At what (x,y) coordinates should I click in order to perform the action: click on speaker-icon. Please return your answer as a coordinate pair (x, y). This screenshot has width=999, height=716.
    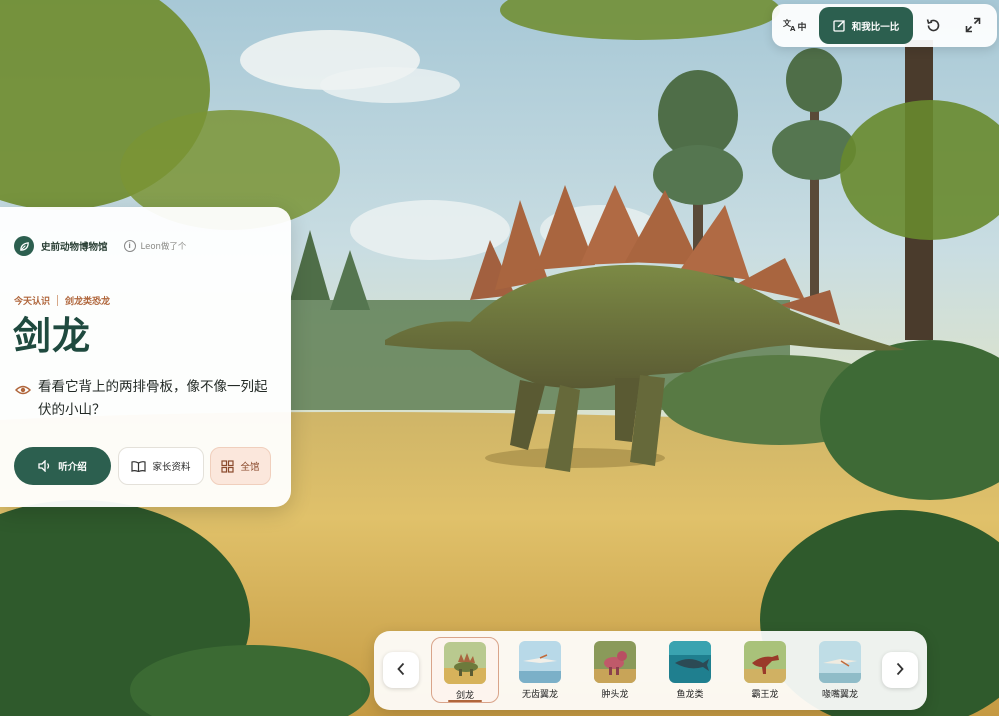
    Looking at the image, I should click on (45, 466).